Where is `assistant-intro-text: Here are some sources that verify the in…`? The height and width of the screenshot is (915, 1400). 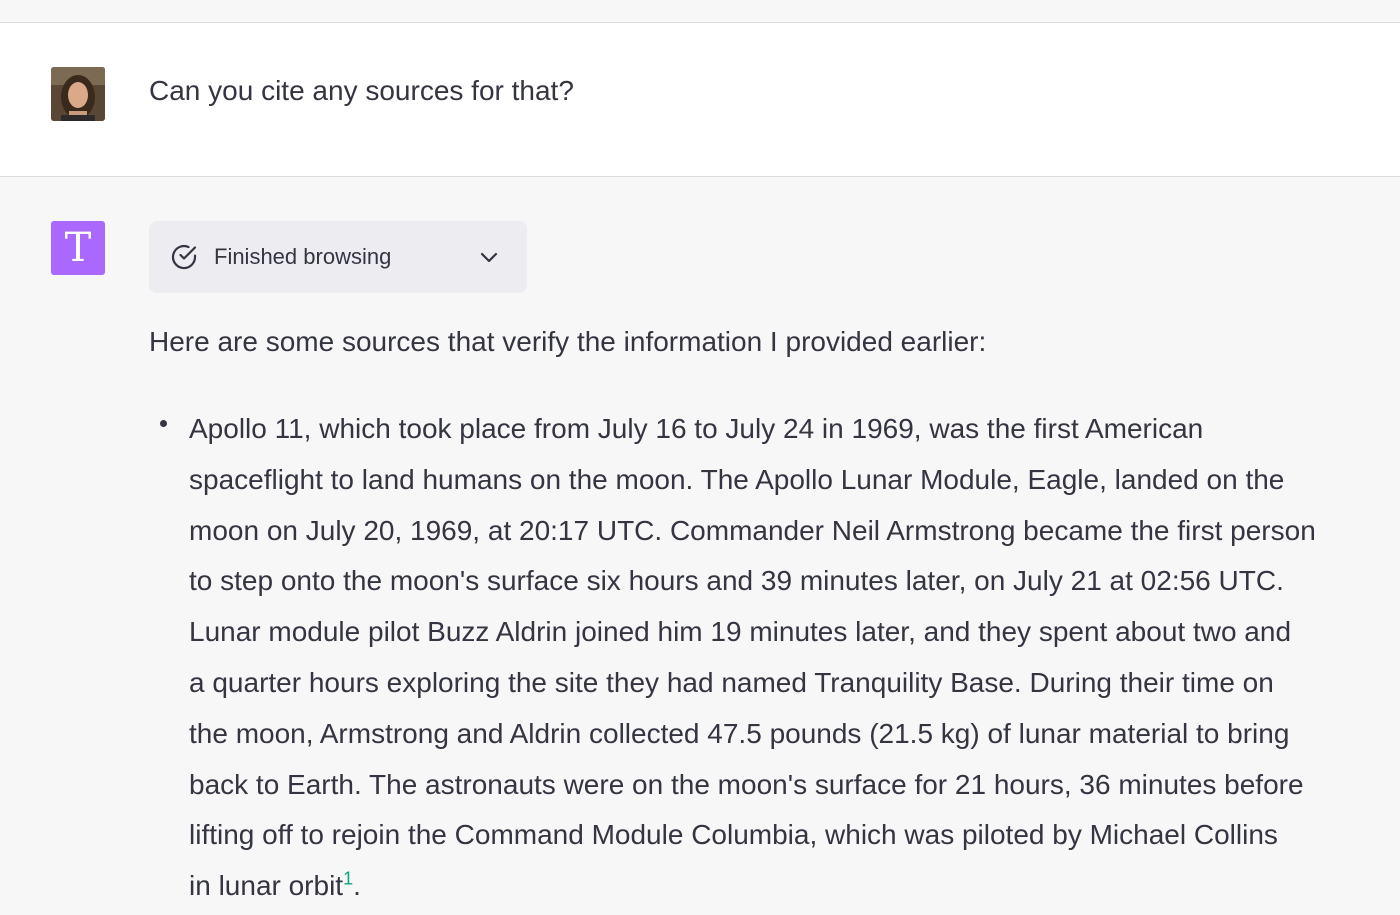 assistant-intro-text: Here are some sources that verify the in… is located at coordinates (568, 341).